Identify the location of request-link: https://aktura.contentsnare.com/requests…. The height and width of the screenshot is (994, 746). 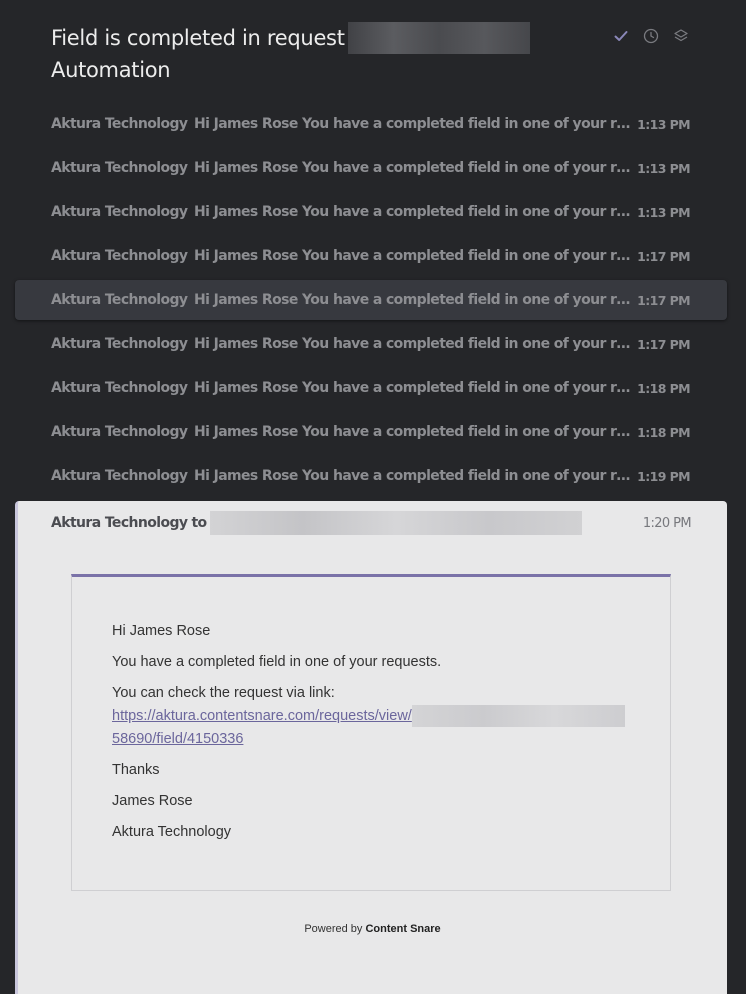
(262, 716).